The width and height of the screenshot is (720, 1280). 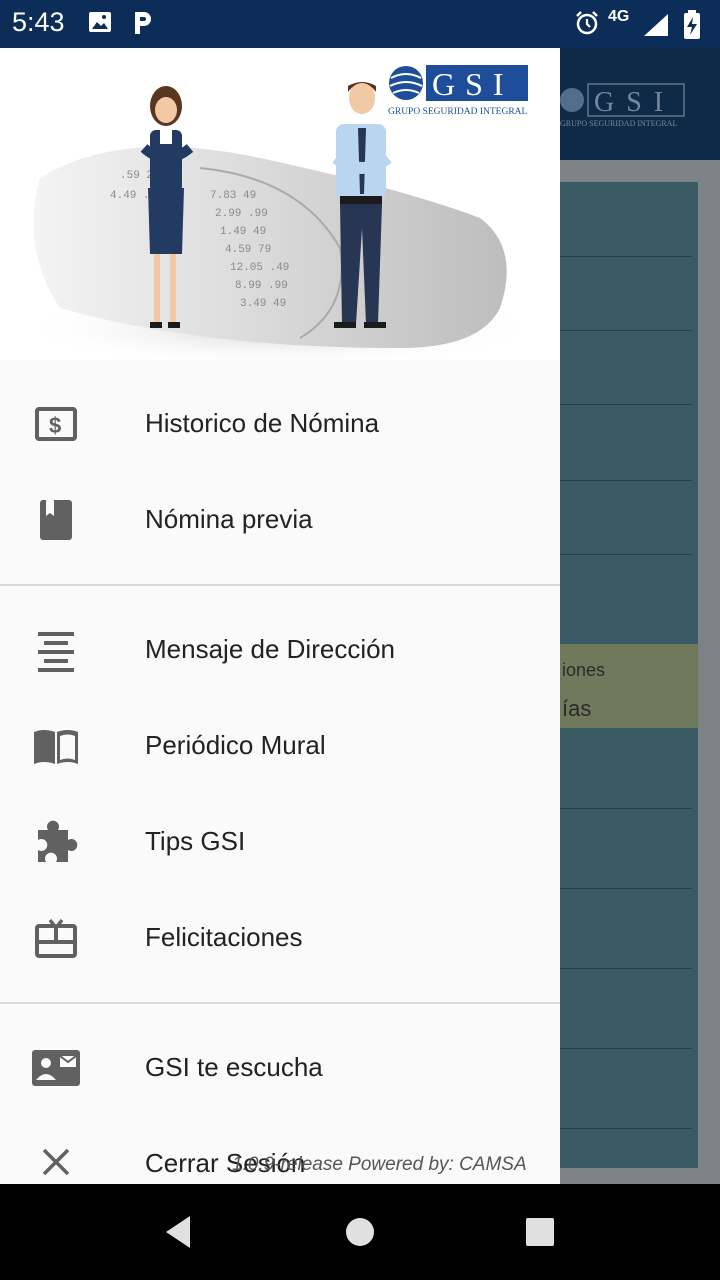 I want to click on menu-item-nomina-previa: Nómina previa, so click(x=280, y=520).